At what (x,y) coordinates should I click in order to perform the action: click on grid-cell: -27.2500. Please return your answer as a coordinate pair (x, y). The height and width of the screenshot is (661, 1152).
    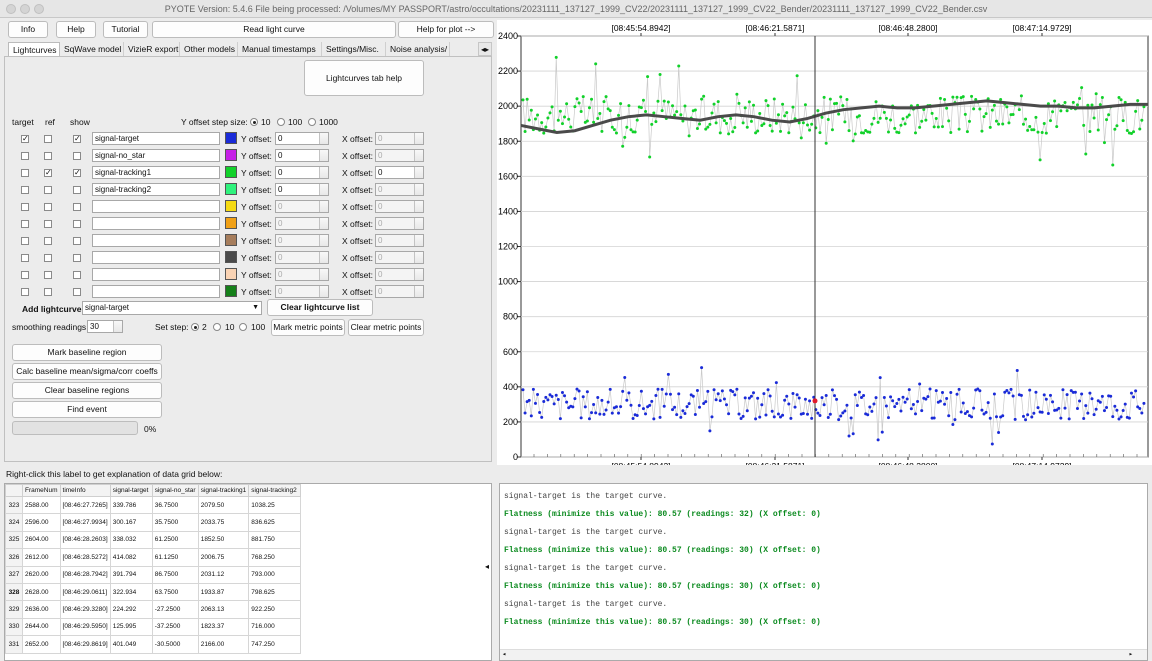
    Looking at the image, I should click on (175, 609).